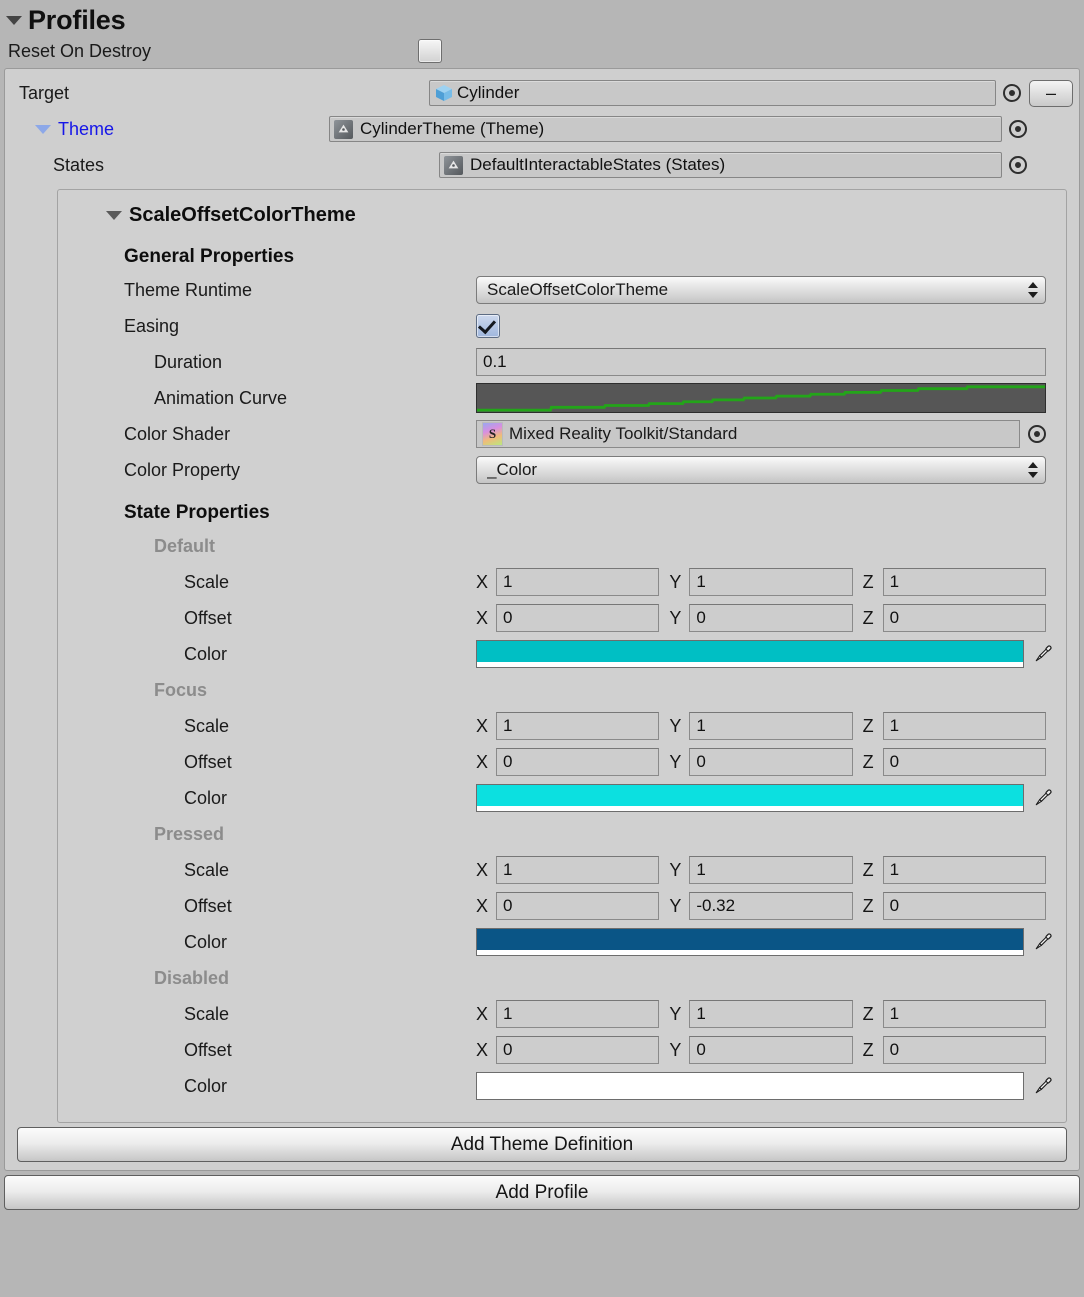 This screenshot has height=1297, width=1084. What do you see at coordinates (771, 906) in the screenshot?
I see `offset-y-input: -0.32` at bounding box center [771, 906].